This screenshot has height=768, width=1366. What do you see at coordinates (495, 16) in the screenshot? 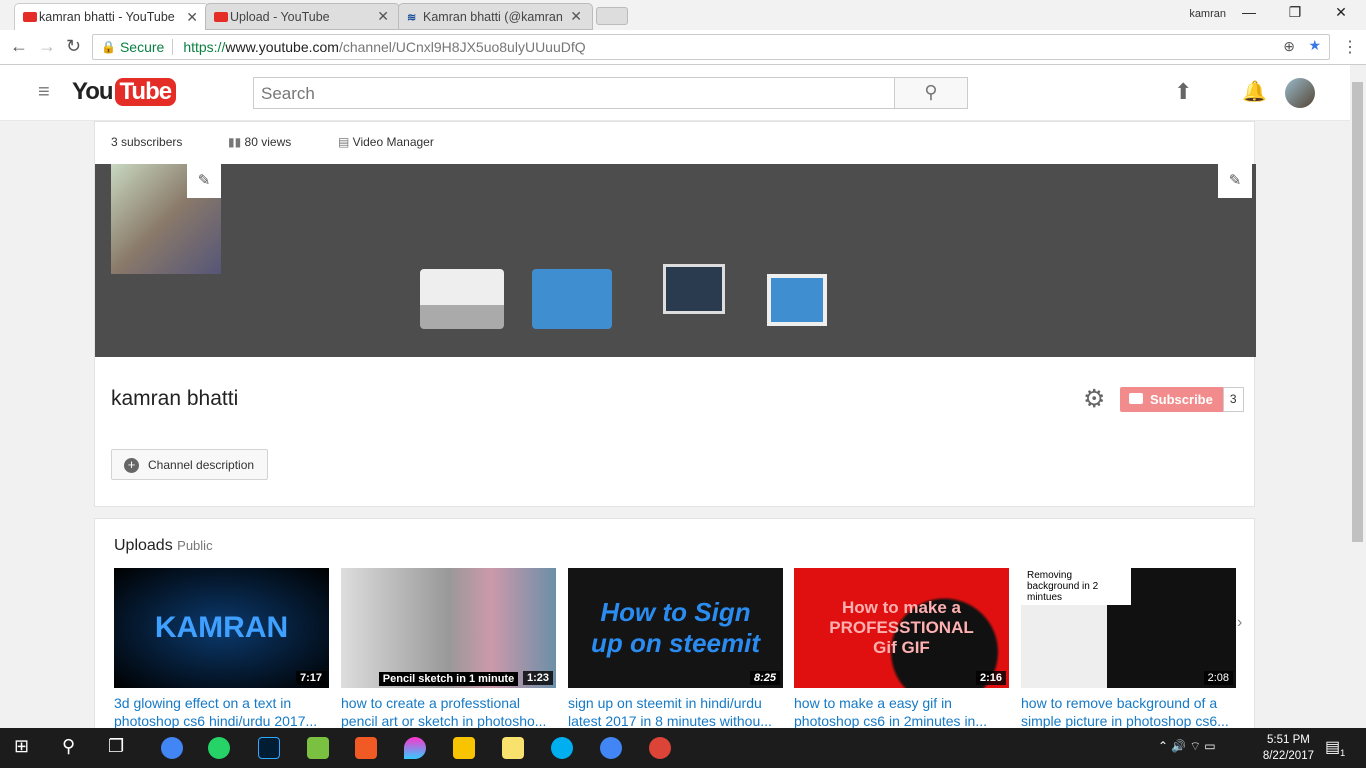
I see `tab-steemit: ≋ Kamran bhatti (@kamran ✕` at bounding box center [495, 16].